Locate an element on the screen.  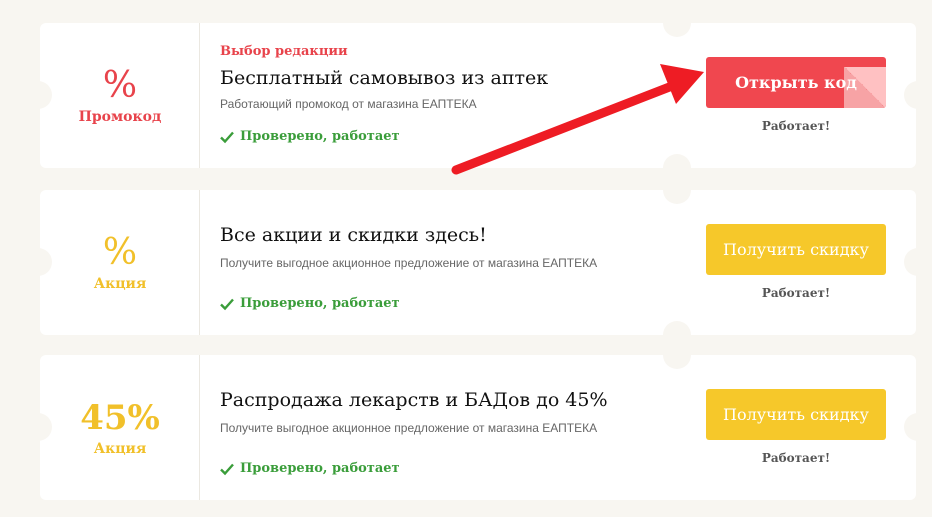
coupon-title: Распродажа лекарств и БАДов до 45% is located at coordinates (414, 400).